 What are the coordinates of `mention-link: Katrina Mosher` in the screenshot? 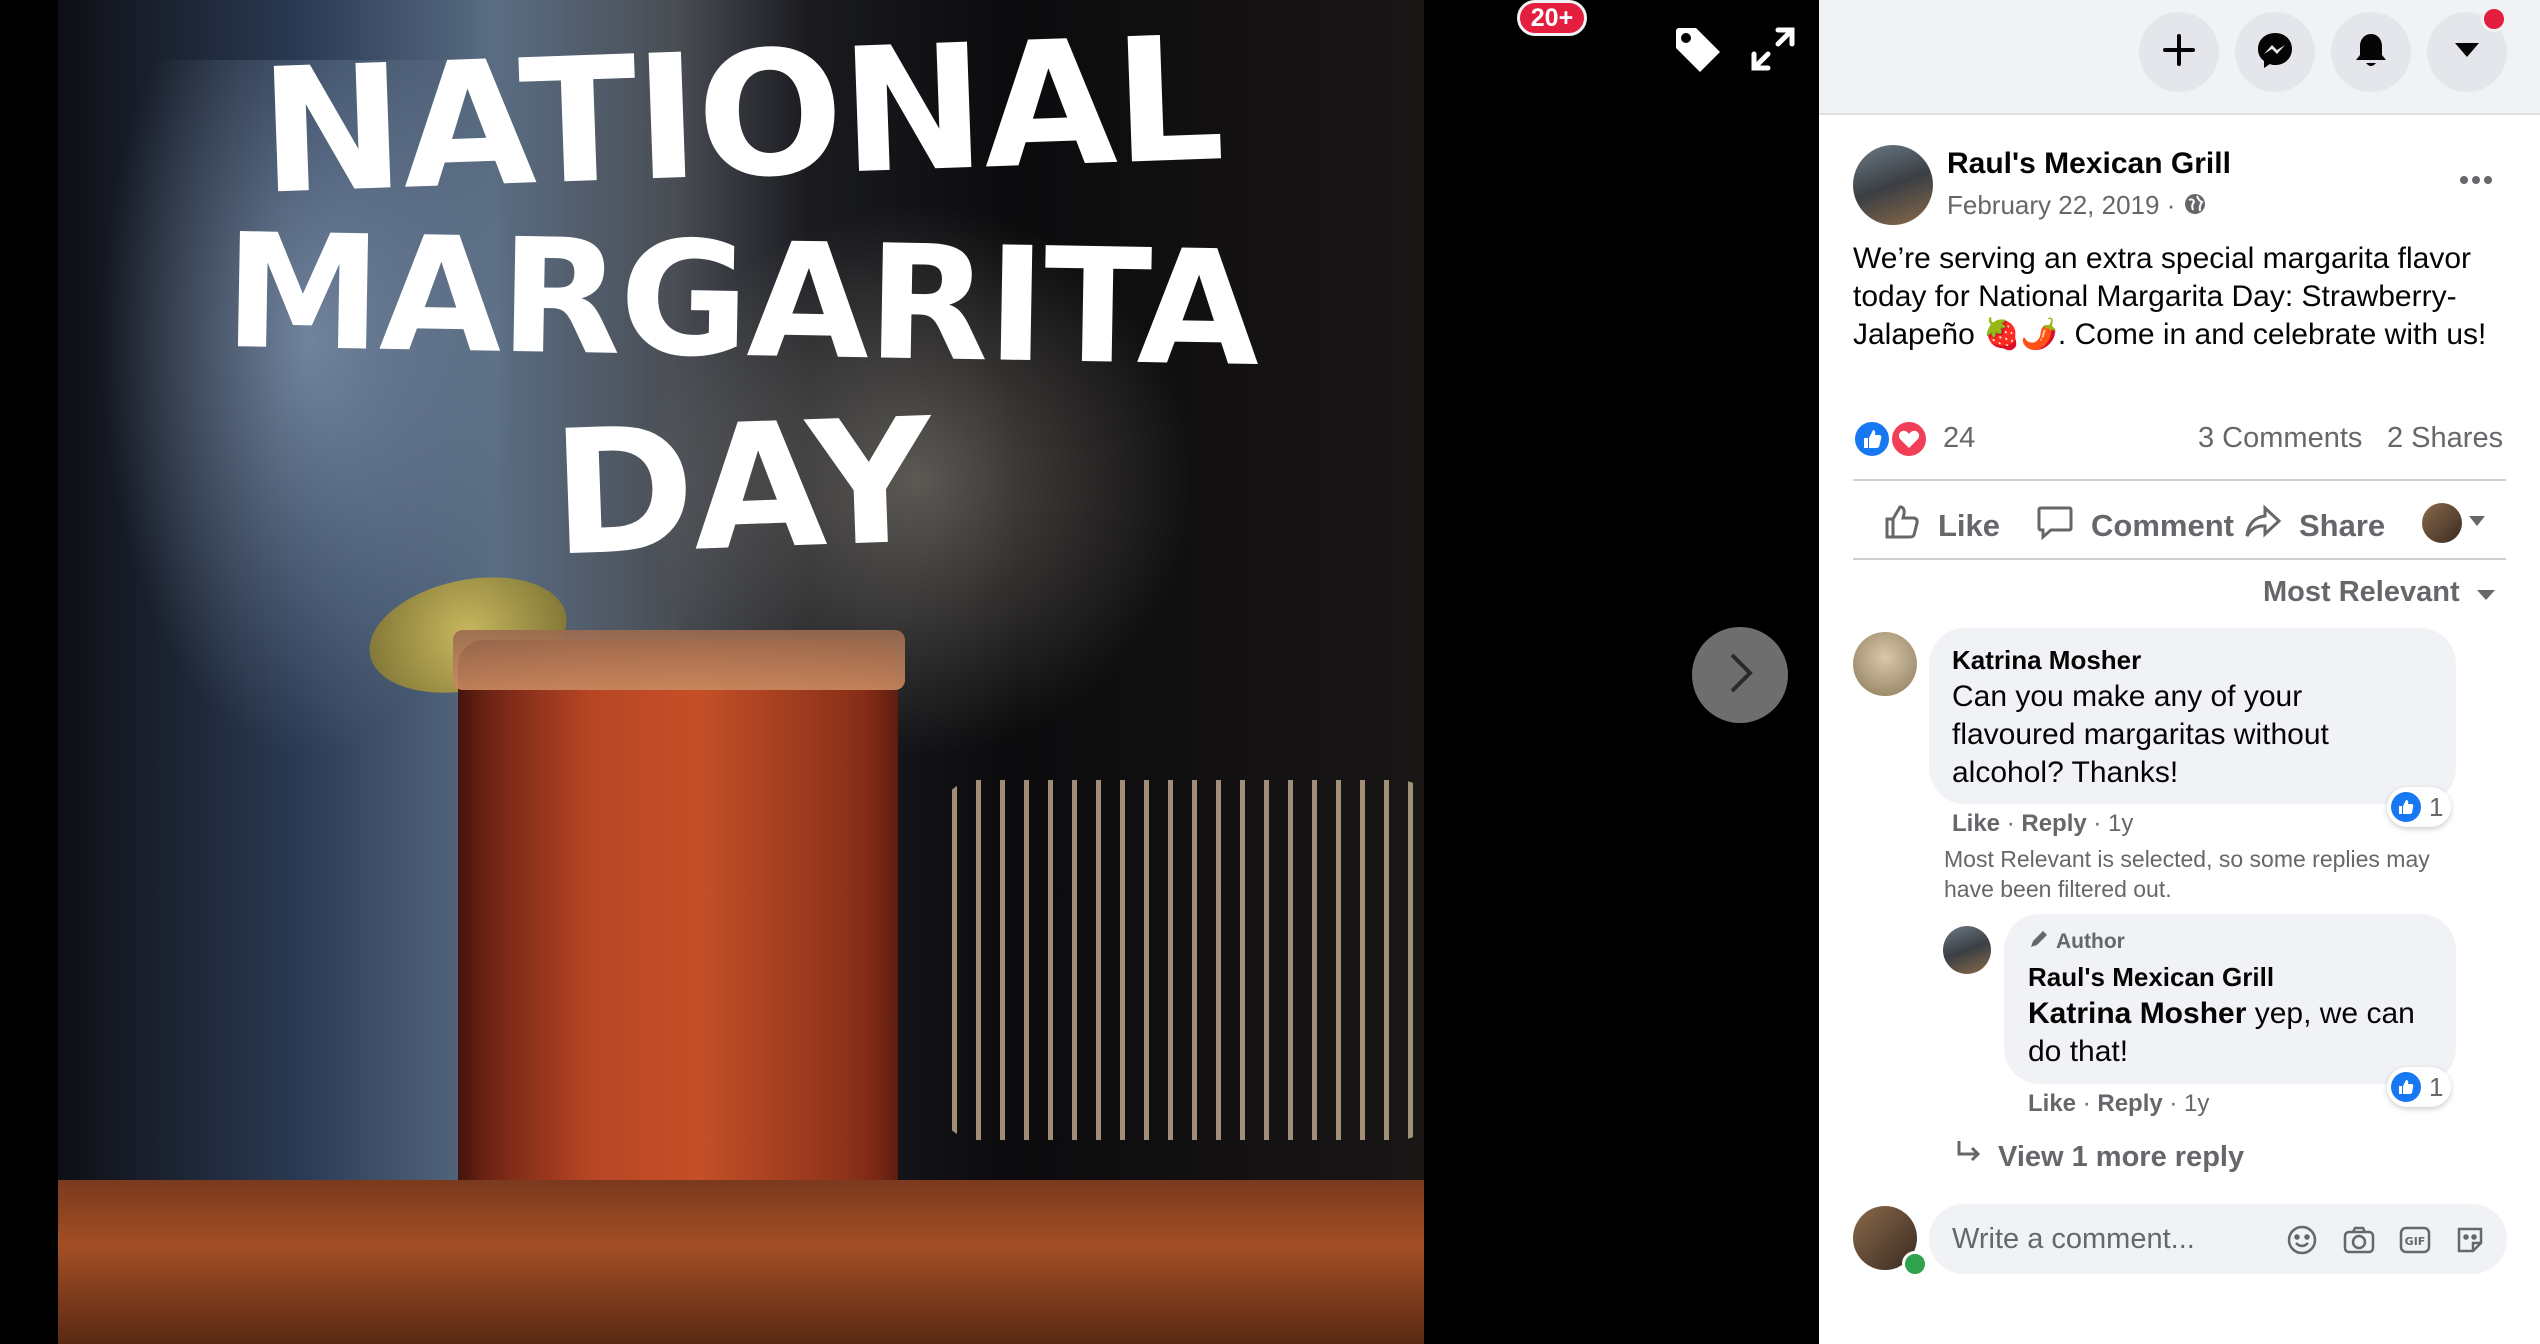 It's located at (2137, 1013).